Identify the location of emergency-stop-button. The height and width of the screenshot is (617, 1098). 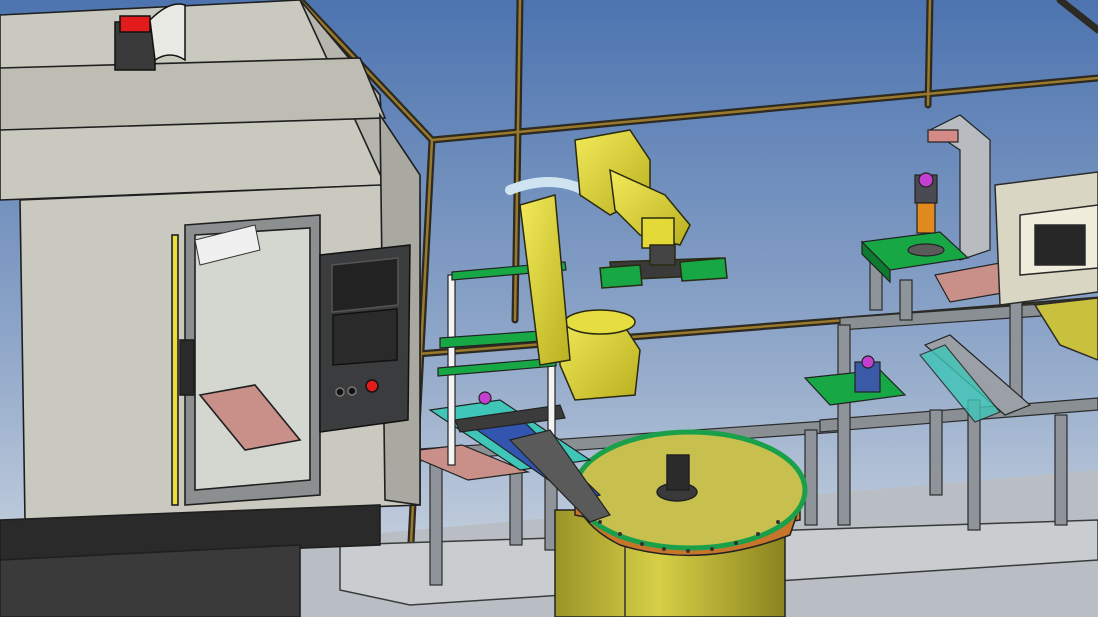
(372, 386).